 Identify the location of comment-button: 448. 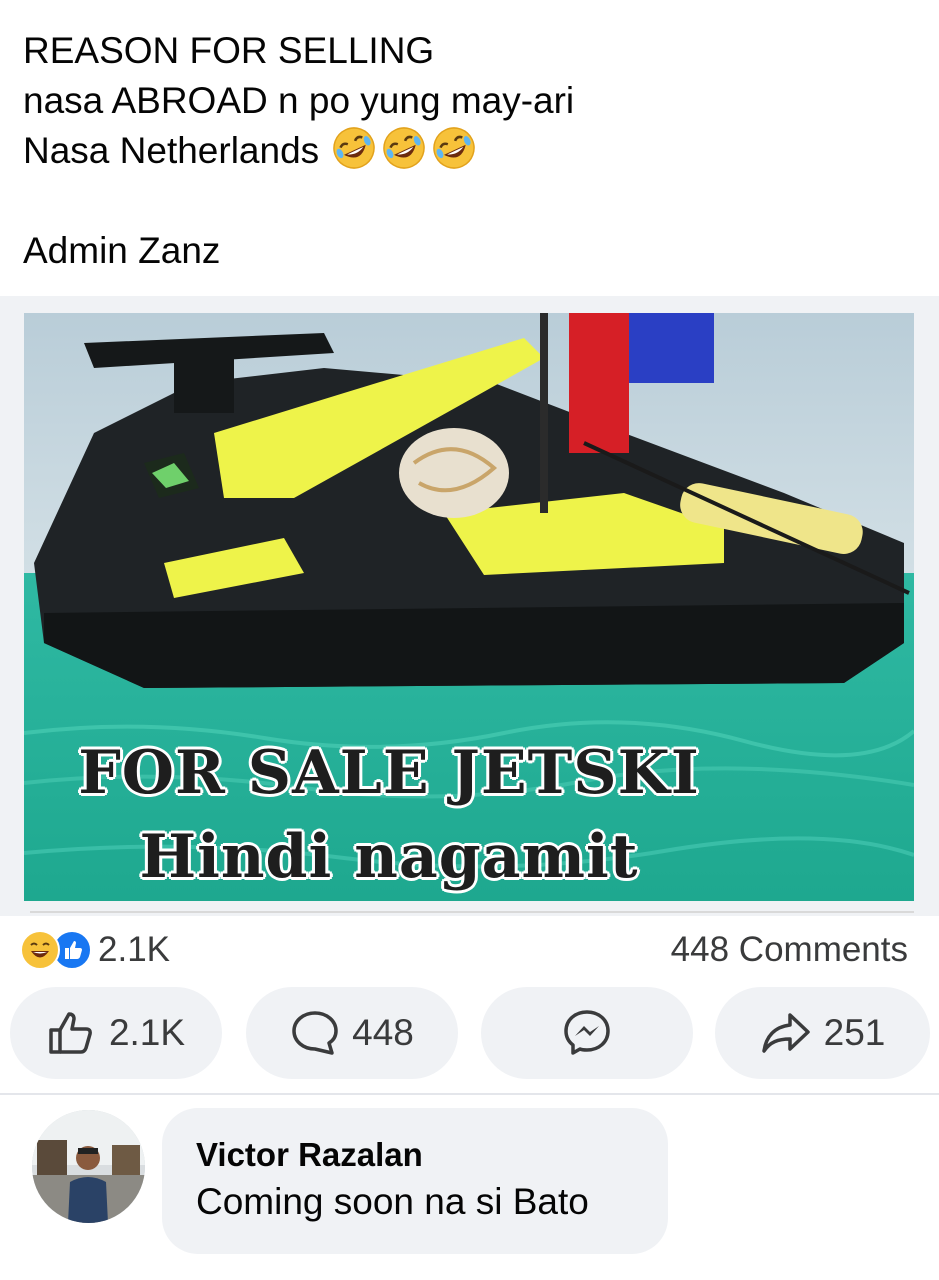
(352, 1033).